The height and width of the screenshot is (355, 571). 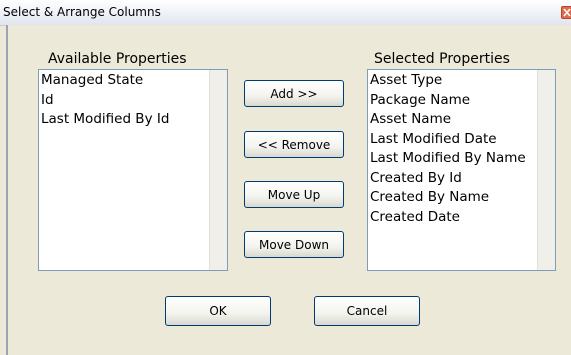 What do you see at coordinates (124, 120) in the screenshot?
I see `list-item: Last Modified By Id` at bounding box center [124, 120].